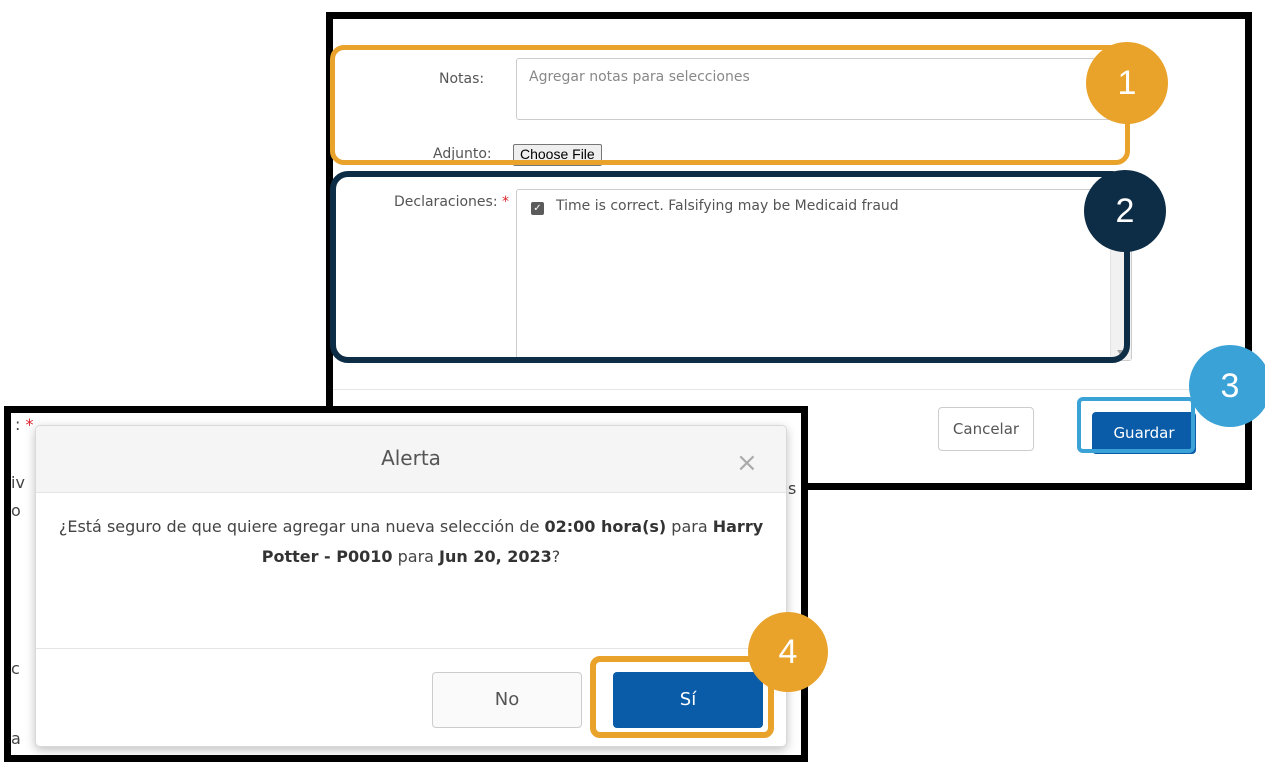  I want to click on alert-date: Jun 20, 2023, so click(495, 556).